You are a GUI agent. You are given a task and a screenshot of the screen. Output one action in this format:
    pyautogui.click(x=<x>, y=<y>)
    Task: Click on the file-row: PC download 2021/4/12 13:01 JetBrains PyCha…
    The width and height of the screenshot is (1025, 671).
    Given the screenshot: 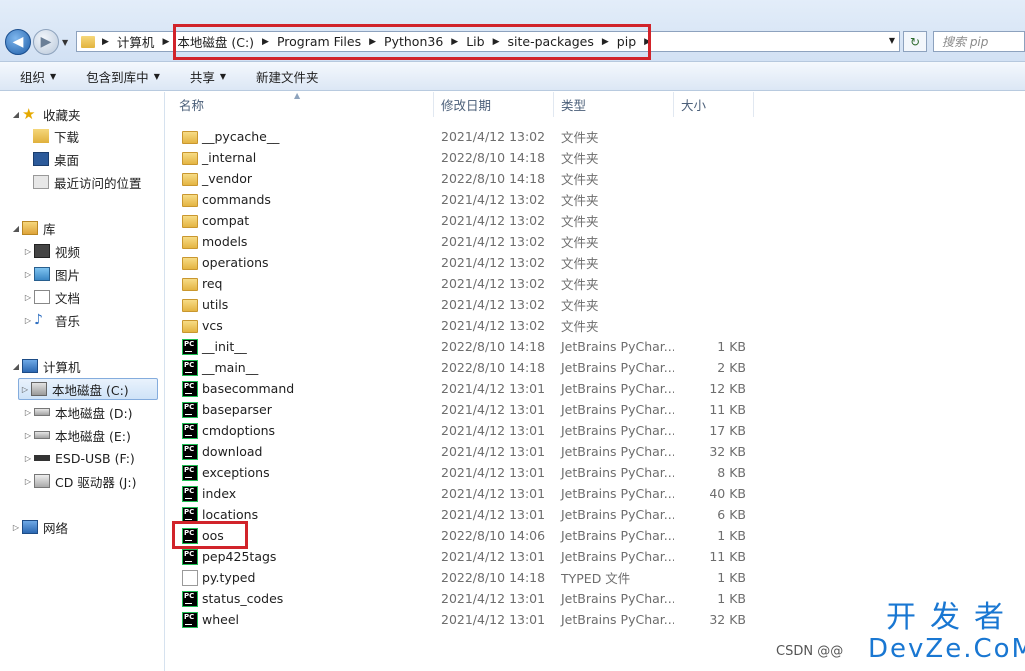 What is the action you would take?
    pyautogui.click(x=464, y=451)
    